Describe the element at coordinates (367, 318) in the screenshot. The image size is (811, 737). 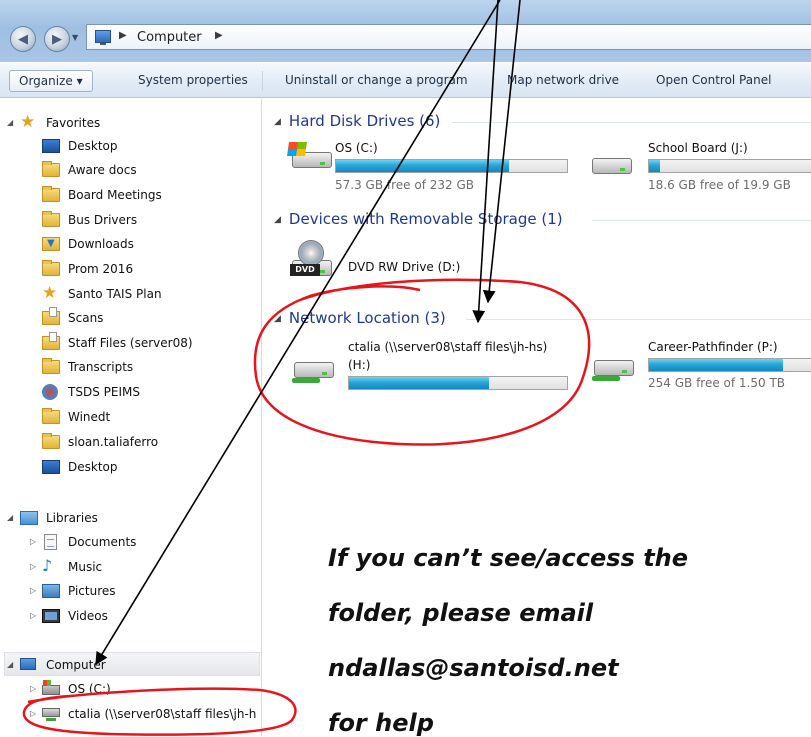
I see `group-header-label: Network Location (3)` at that location.